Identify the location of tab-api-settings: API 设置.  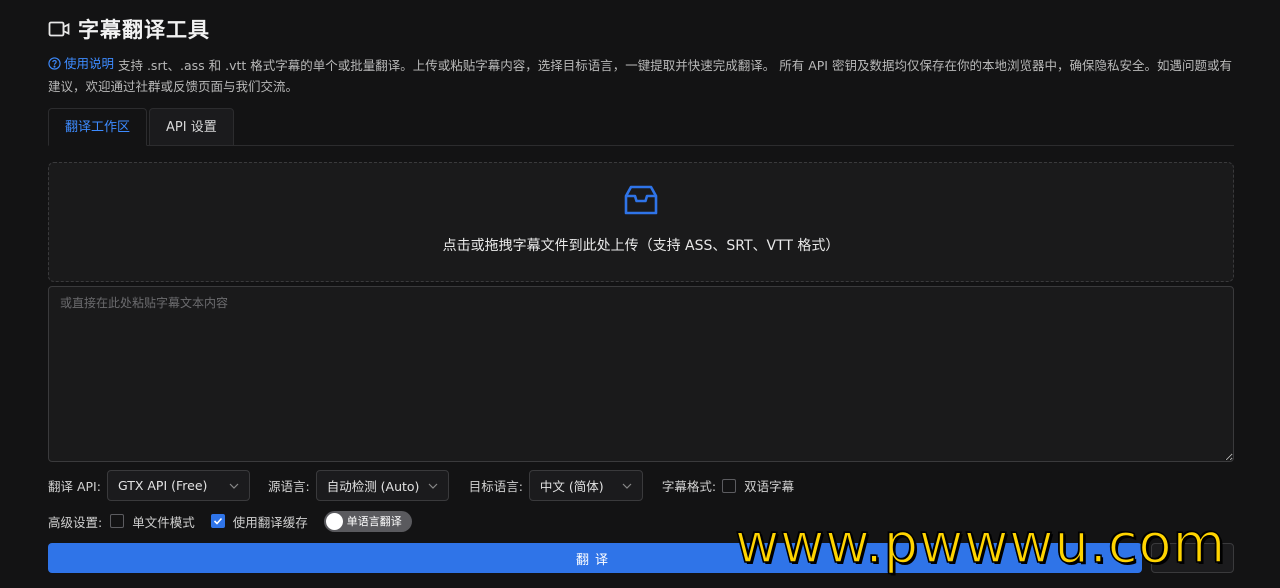
(191, 127).